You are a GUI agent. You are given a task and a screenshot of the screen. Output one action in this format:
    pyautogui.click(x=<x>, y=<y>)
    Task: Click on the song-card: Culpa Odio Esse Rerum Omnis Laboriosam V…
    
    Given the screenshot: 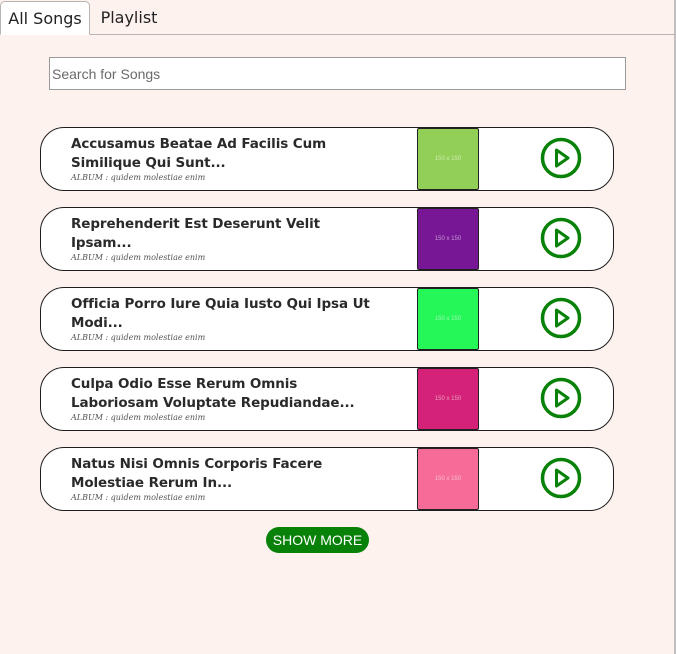 What is the action you would take?
    pyautogui.click(x=327, y=399)
    